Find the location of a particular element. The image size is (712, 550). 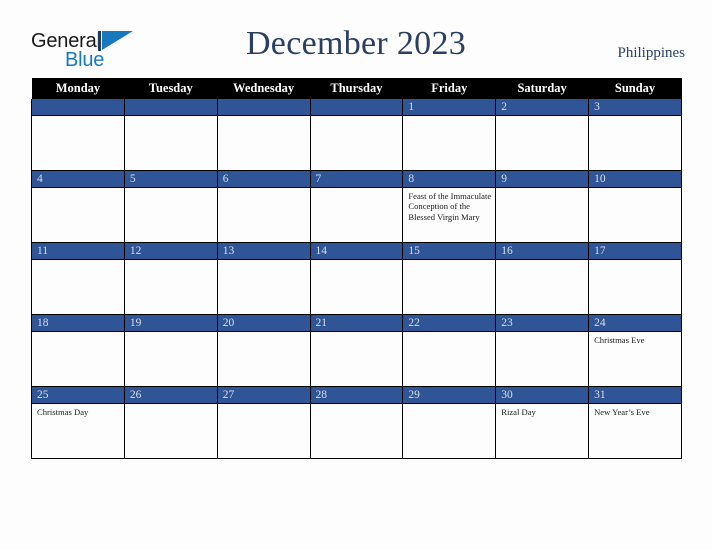

day-cell: 3 is located at coordinates (635, 135).